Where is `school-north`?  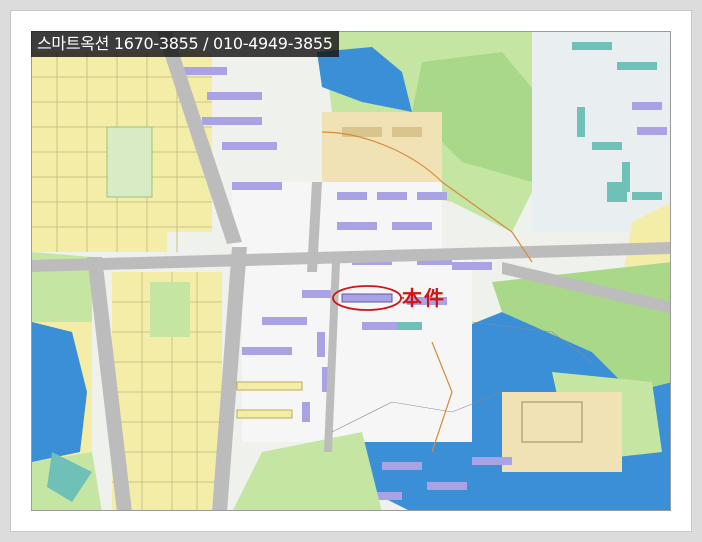
school-north is located at coordinates (382, 147).